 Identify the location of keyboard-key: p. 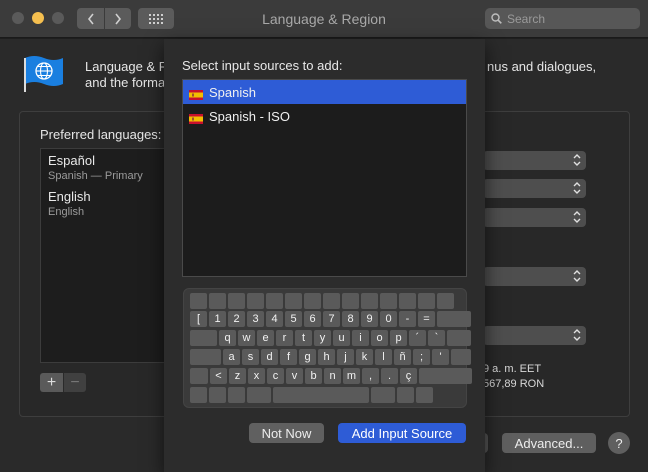
(398, 338).